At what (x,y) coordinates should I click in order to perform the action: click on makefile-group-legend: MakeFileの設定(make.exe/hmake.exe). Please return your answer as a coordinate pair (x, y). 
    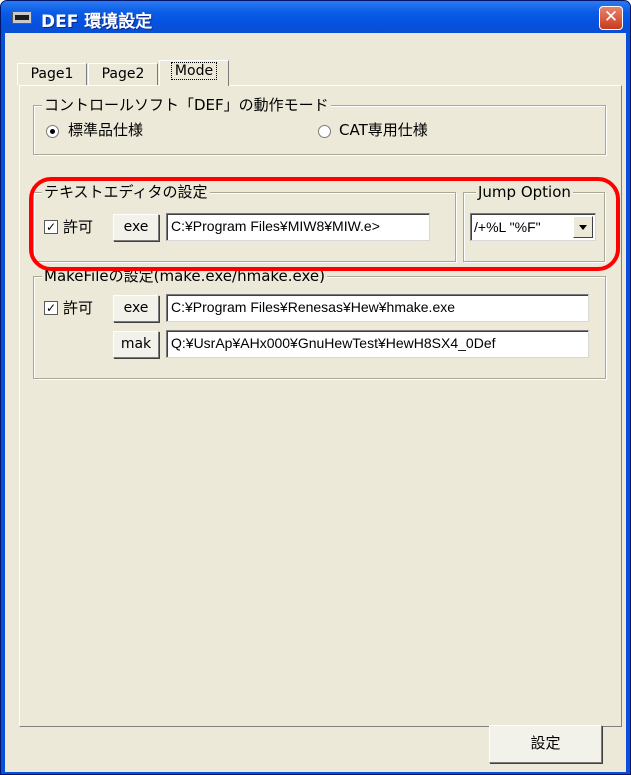
    Looking at the image, I should click on (185, 276).